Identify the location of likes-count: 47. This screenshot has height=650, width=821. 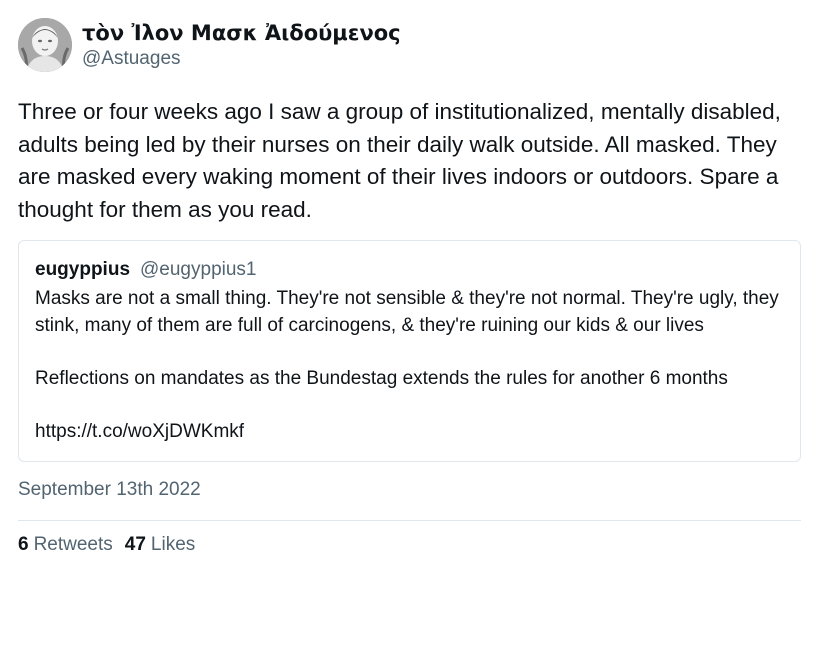
(135, 544).